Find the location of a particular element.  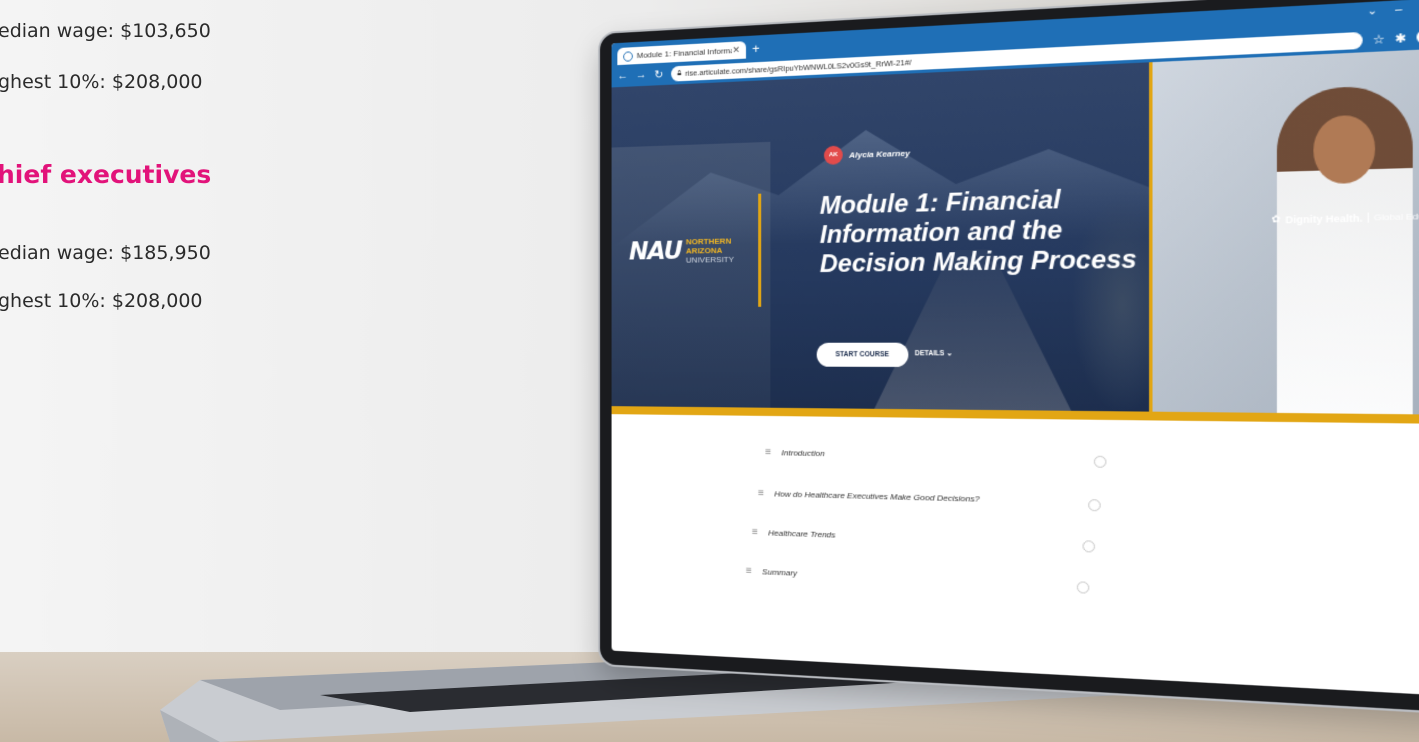

author-name: Alycia Kearney is located at coordinates (879, 153).